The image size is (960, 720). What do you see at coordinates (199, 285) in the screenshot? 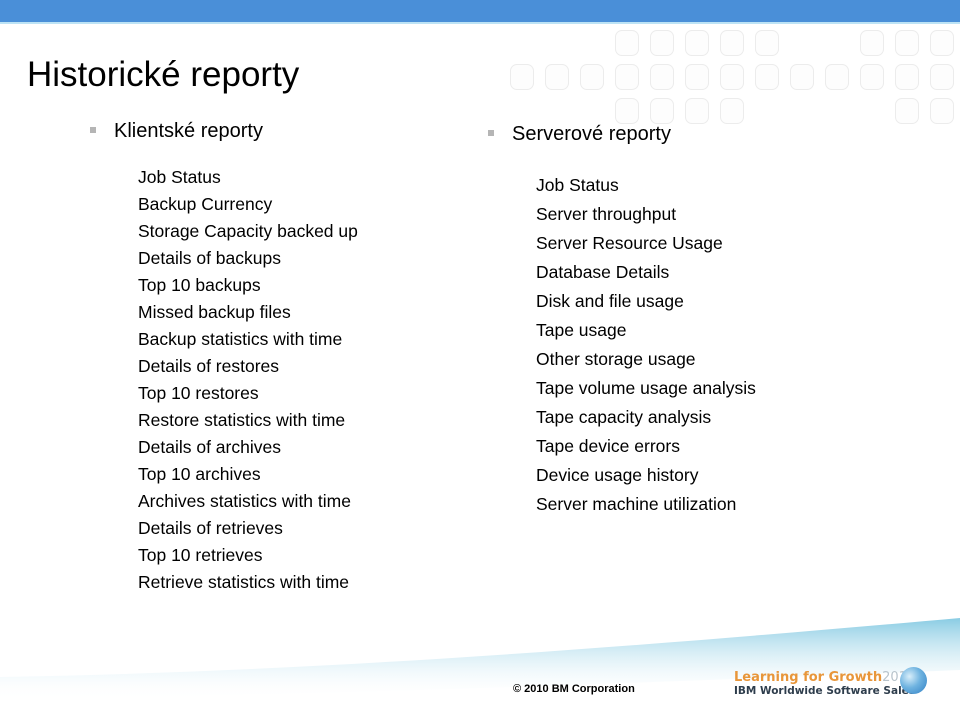
I see `list-item: Top 10 backups` at bounding box center [199, 285].